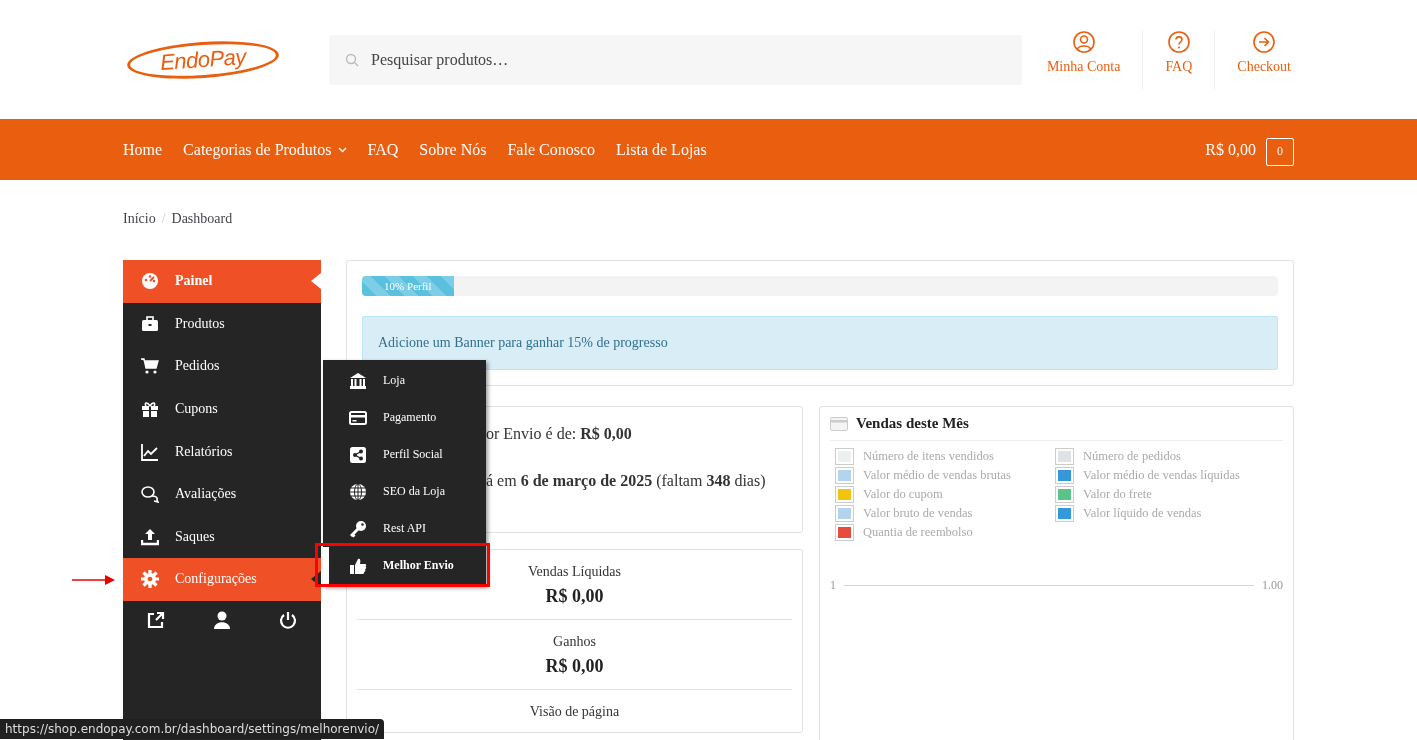  Describe the element at coordinates (150, 409) in the screenshot. I see `gift-icon` at that location.